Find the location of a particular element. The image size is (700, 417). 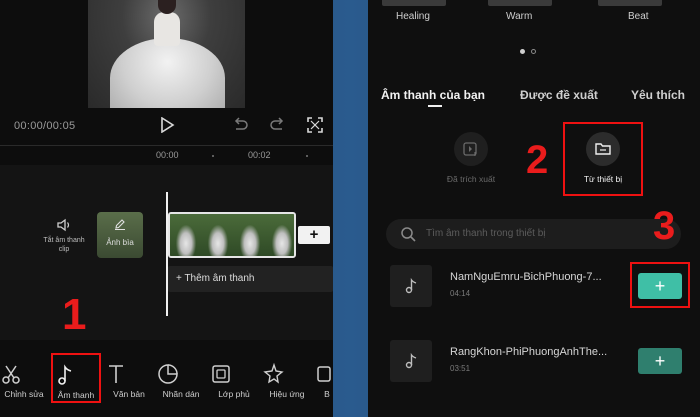

effects-icon is located at coordinates (273, 373).